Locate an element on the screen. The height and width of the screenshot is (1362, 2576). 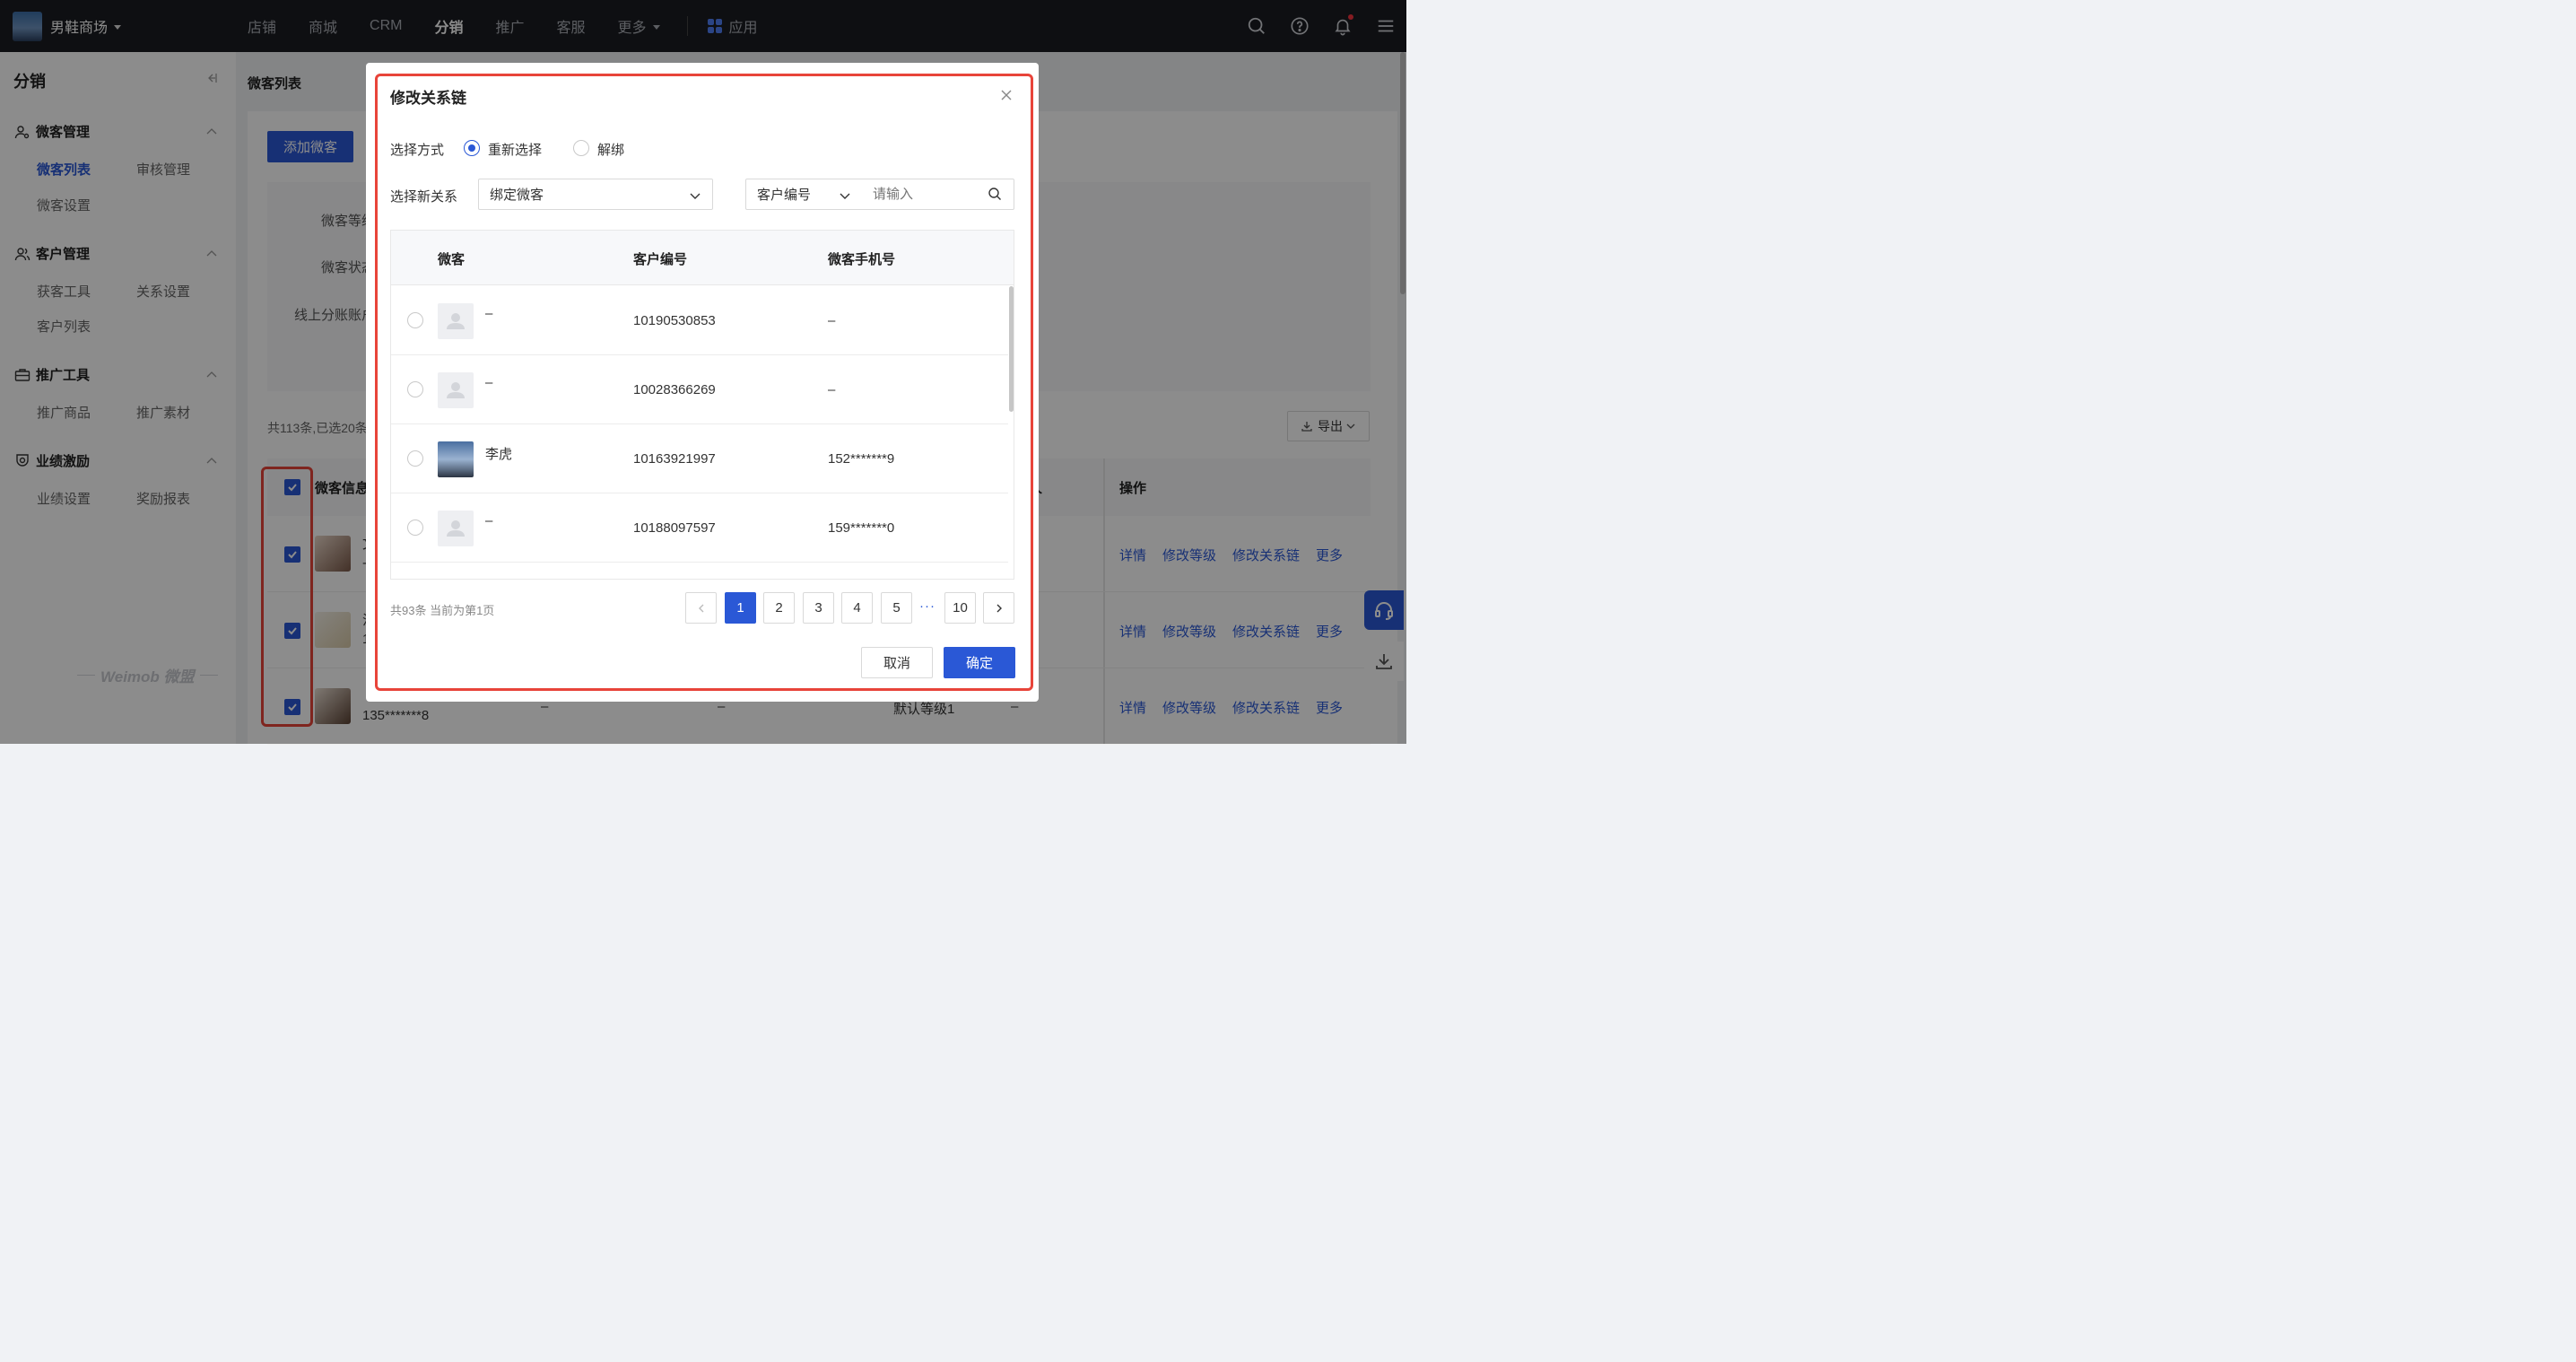
table-row: – 10188097597 159*******0 is located at coordinates (699, 528).